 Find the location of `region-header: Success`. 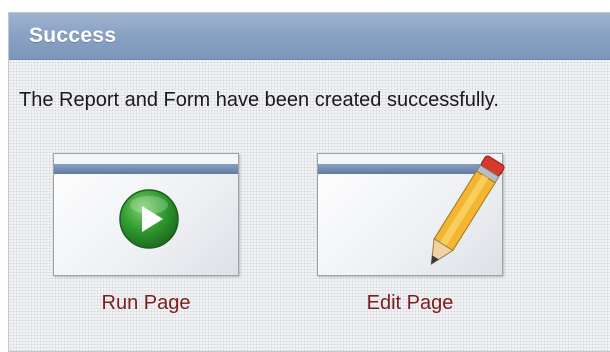

region-header: Success is located at coordinates (309, 36).